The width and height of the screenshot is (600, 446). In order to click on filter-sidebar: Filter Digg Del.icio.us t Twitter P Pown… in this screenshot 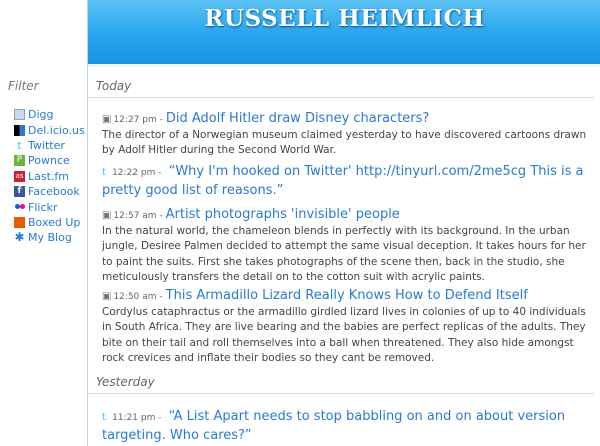, I will do `click(43, 223)`.